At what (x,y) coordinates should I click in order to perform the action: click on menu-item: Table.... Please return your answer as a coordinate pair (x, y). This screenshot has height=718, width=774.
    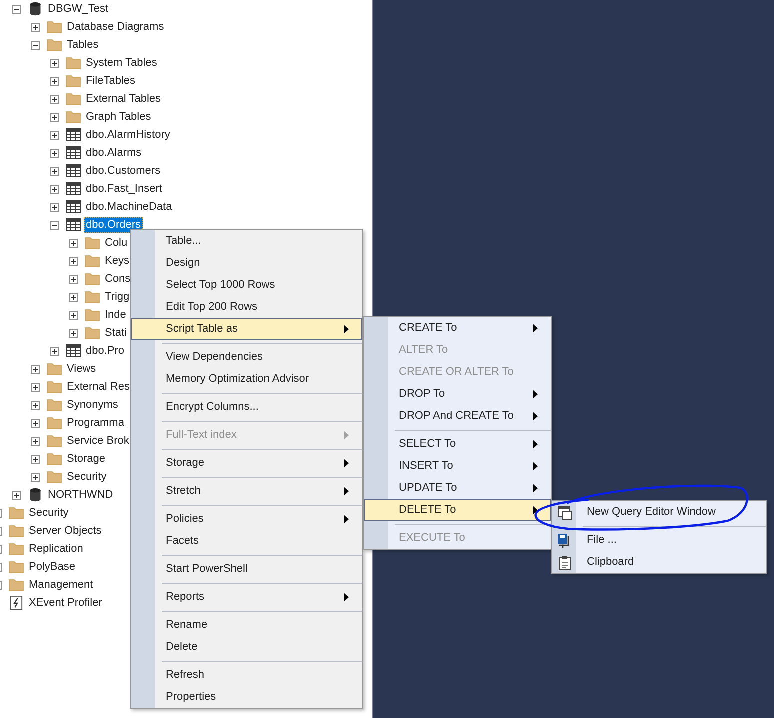
    Looking at the image, I should click on (246, 241).